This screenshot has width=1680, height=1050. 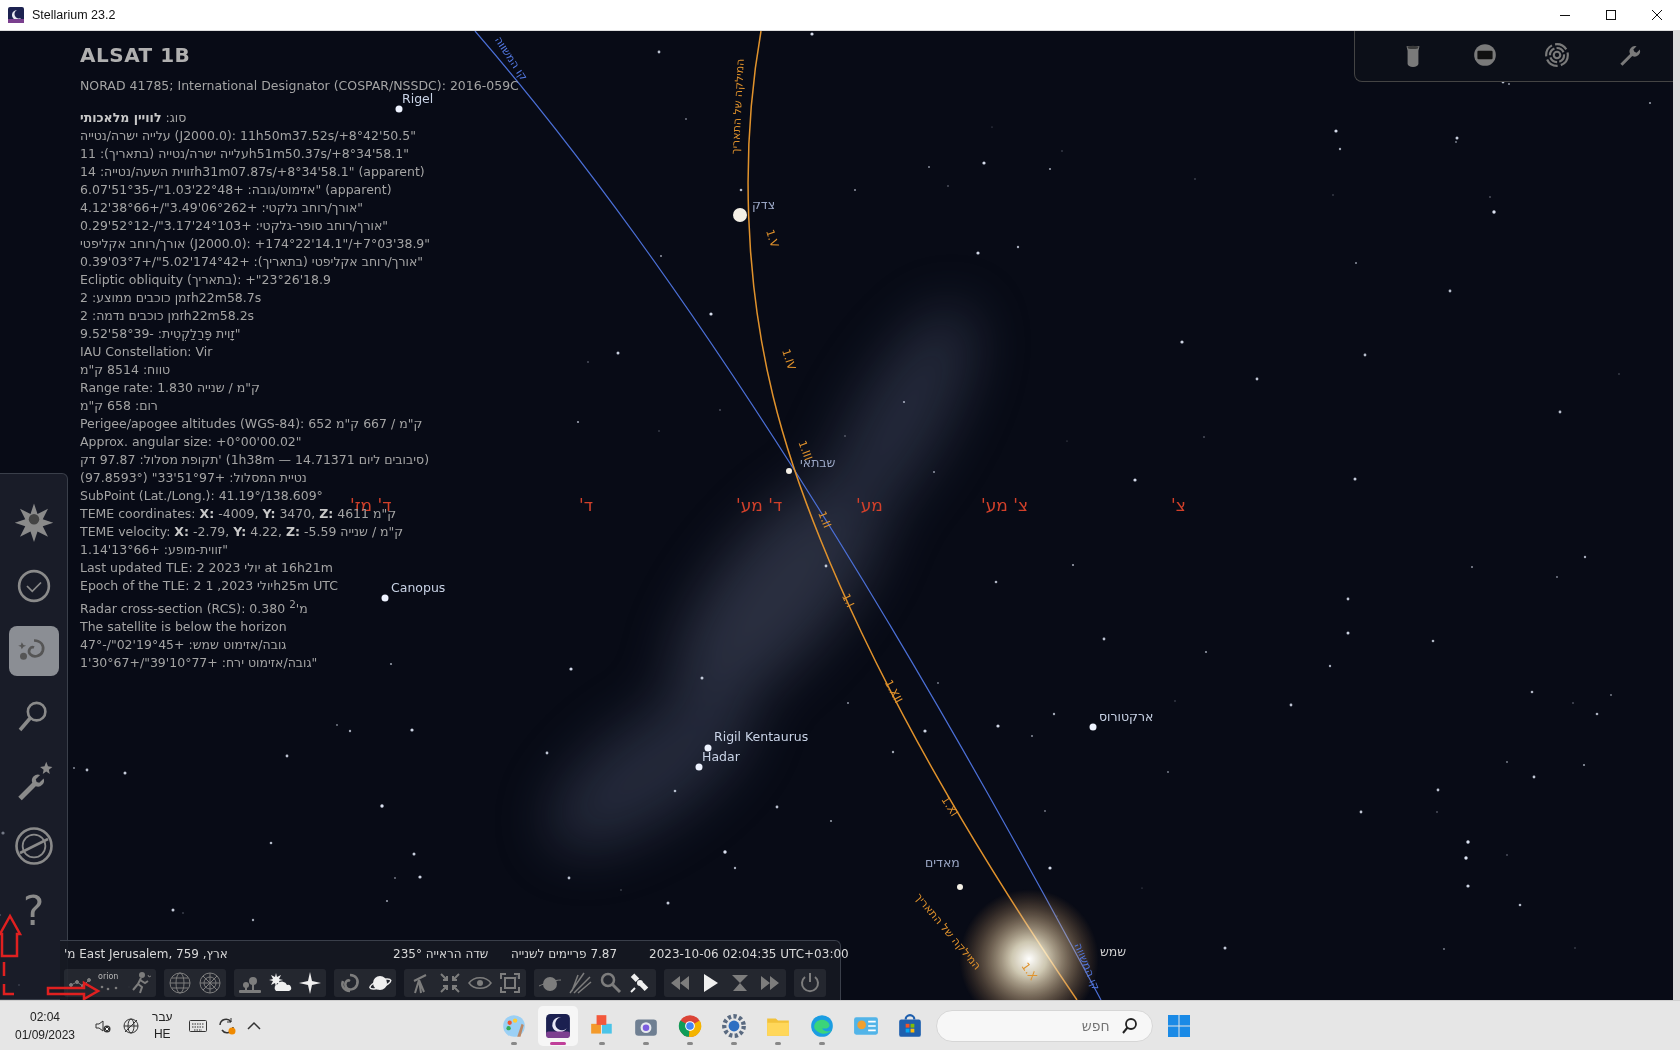 What do you see at coordinates (418, 99) in the screenshot?
I see `object-label: Rigel` at bounding box center [418, 99].